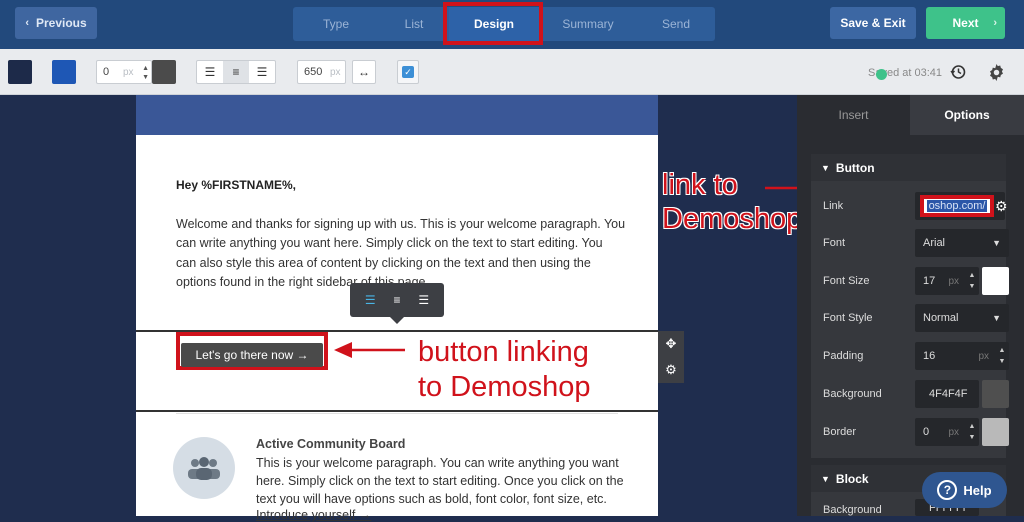 The width and height of the screenshot is (1024, 522). What do you see at coordinates (929, 356) in the screenshot?
I see `padding-value: 16` at bounding box center [929, 356].